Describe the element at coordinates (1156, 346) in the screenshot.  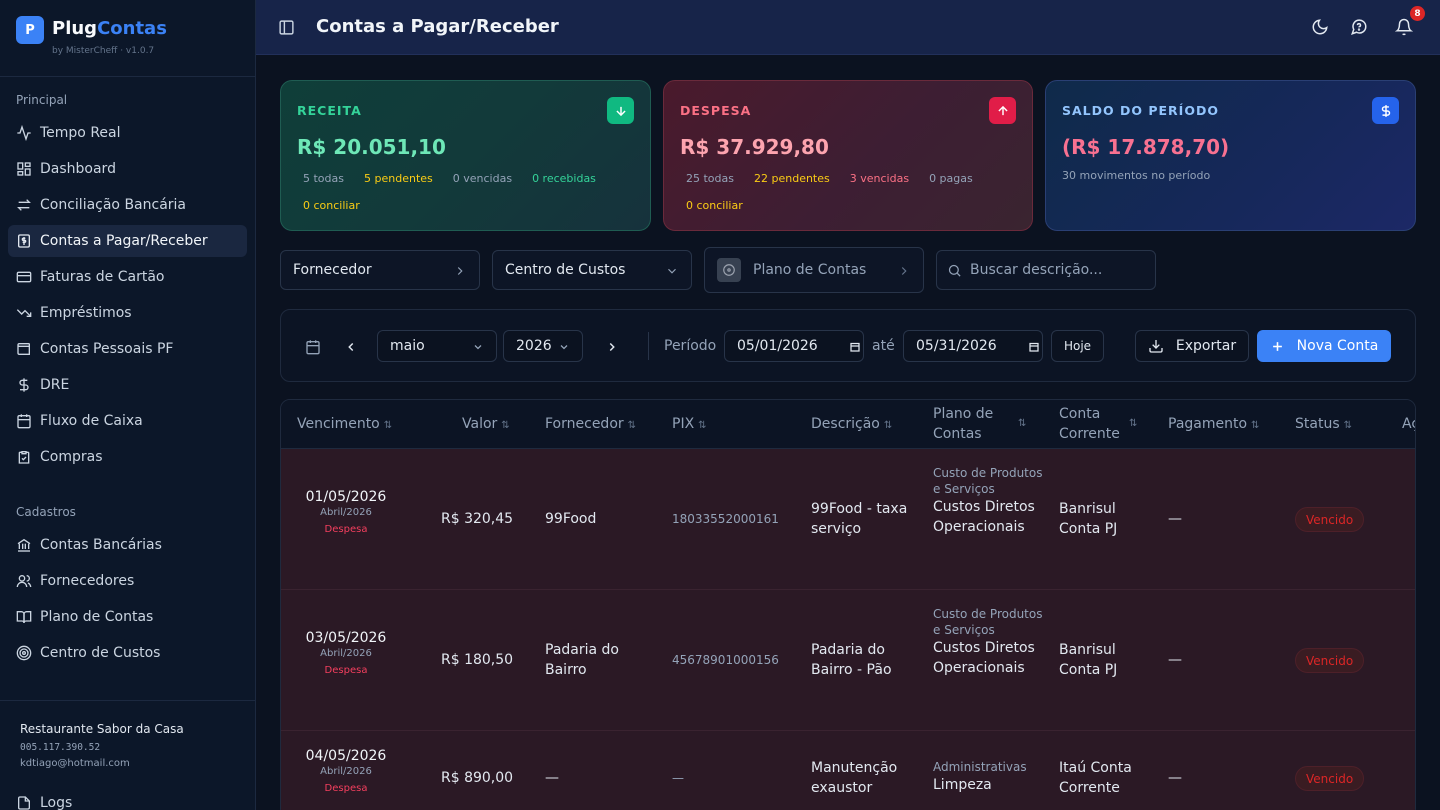
I see `download-icon` at that location.